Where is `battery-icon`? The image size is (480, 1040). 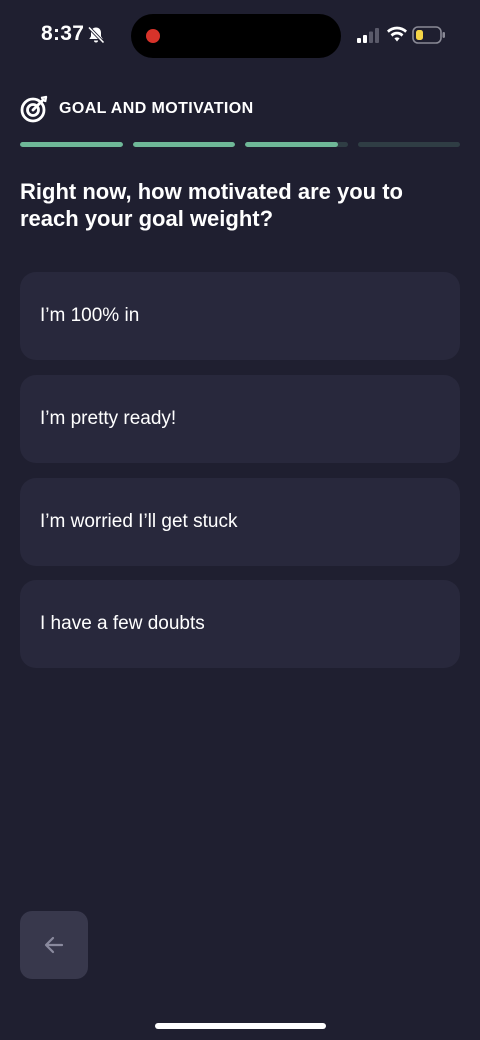
battery-icon is located at coordinates (428, 35).